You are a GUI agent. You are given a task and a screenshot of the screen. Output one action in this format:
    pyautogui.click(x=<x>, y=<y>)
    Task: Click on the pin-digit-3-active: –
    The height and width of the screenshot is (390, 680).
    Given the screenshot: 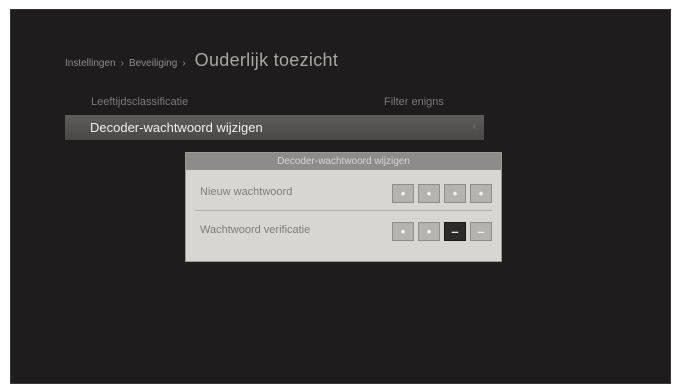 What is the action you would take?
    pyautogui.click(x=455, y=231)
    